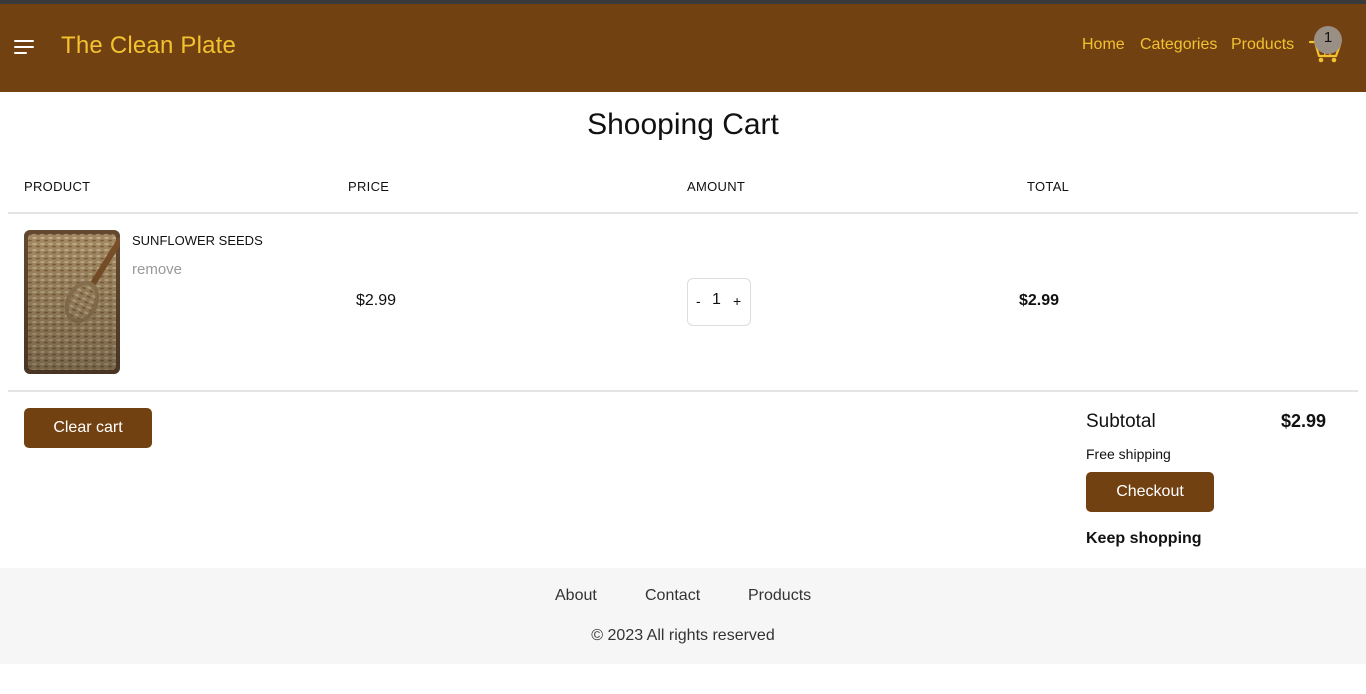 Image resolution: width=1366 pixels, height=694 pixels. Describe the element at coordinates (57, 186) in the screenshot. I see `column-header-product: PRODUCT` at that location.